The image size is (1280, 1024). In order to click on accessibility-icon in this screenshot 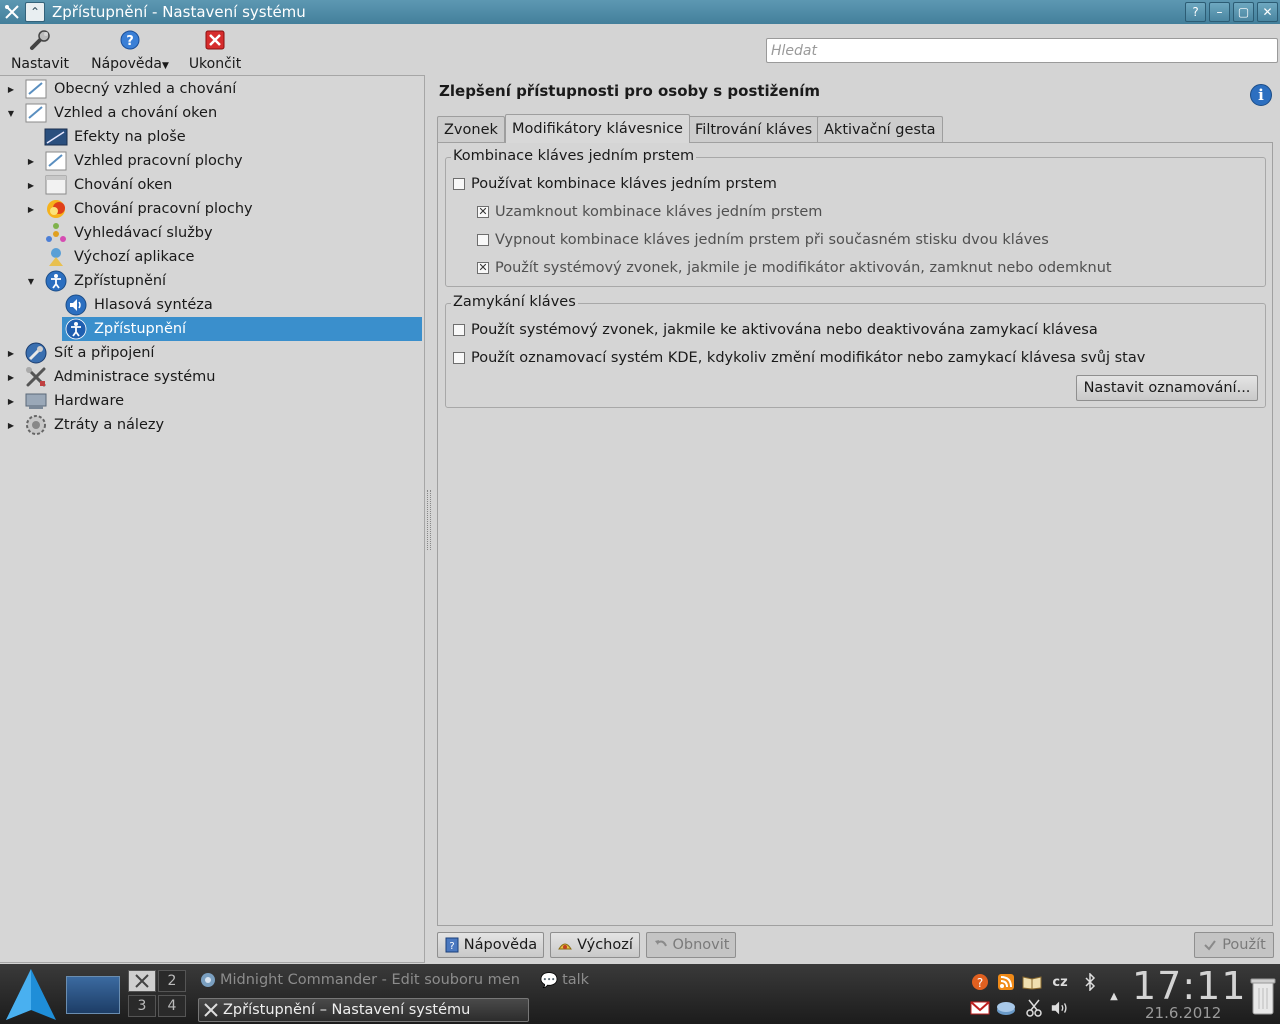, I will do `click(76, 329)`.